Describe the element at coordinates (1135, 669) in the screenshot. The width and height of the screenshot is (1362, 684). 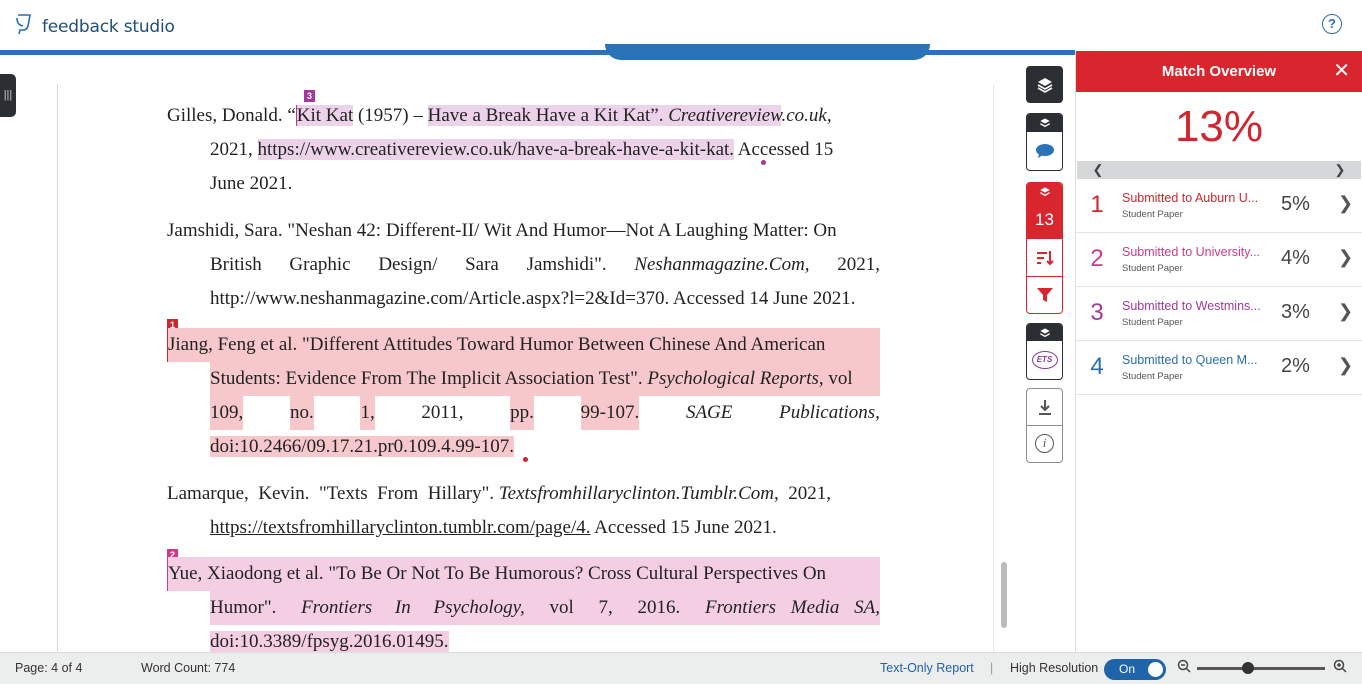
I see `high-resolution-toggle: On` at that location.